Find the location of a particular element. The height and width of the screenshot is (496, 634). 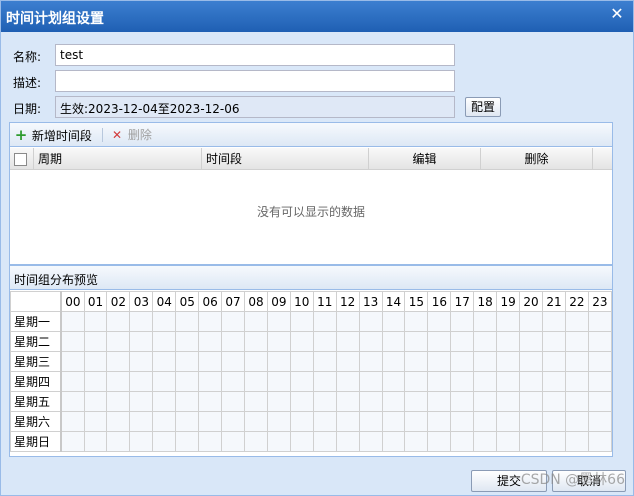

add-time-segment-button: + 新增时间段 is located at coordinates (53, 135).